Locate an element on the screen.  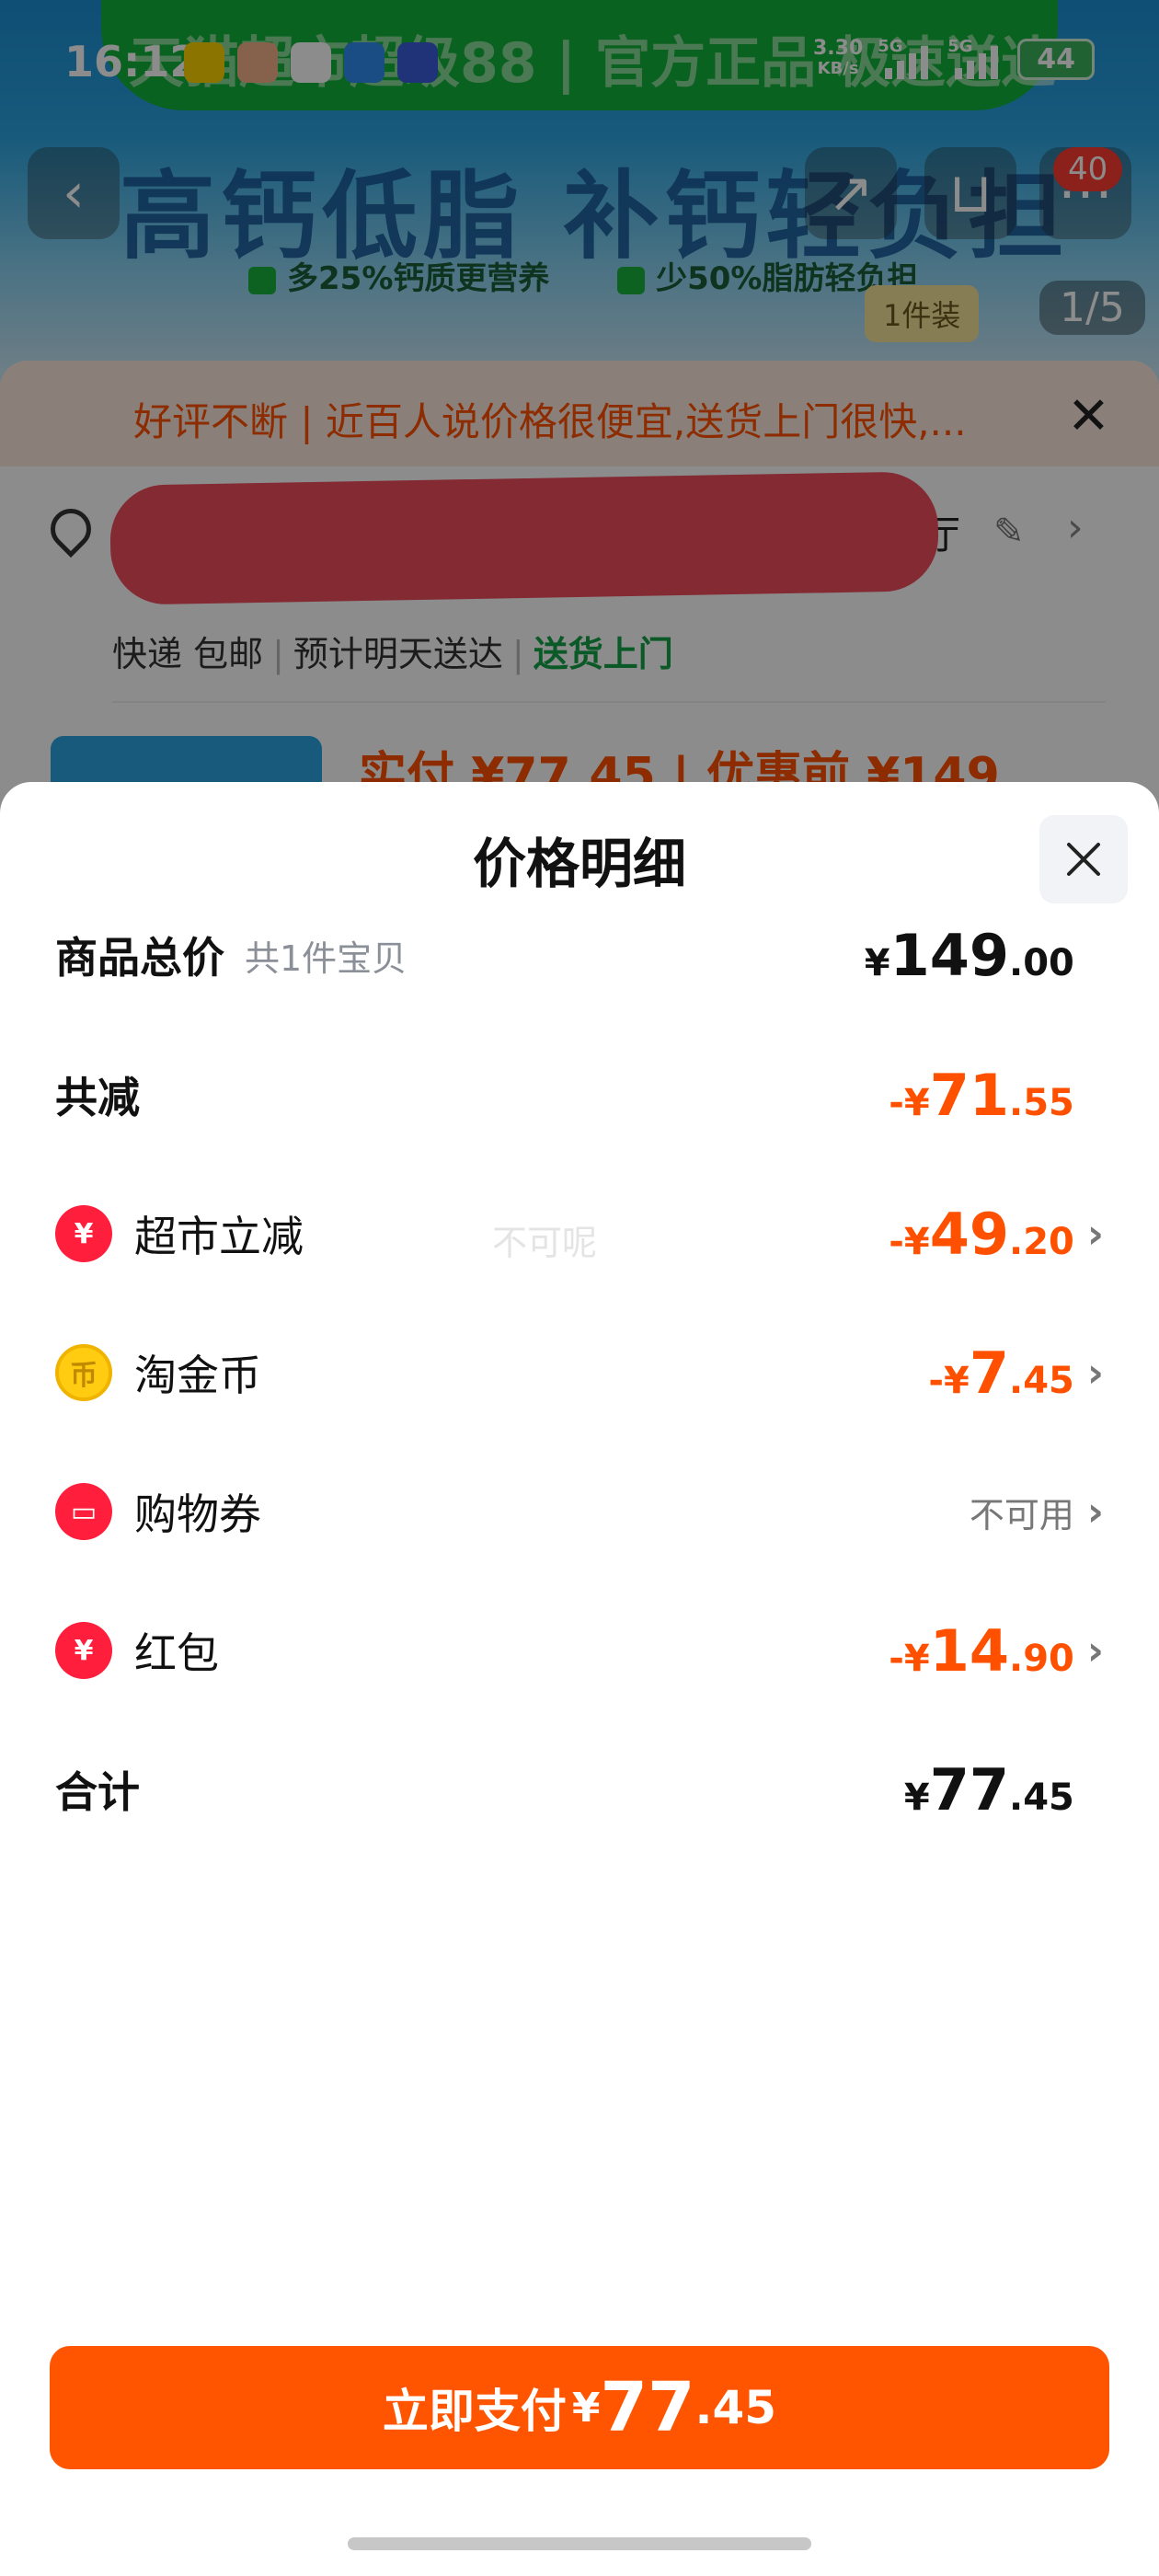
close-icon is located at coordinates (1083, 859).